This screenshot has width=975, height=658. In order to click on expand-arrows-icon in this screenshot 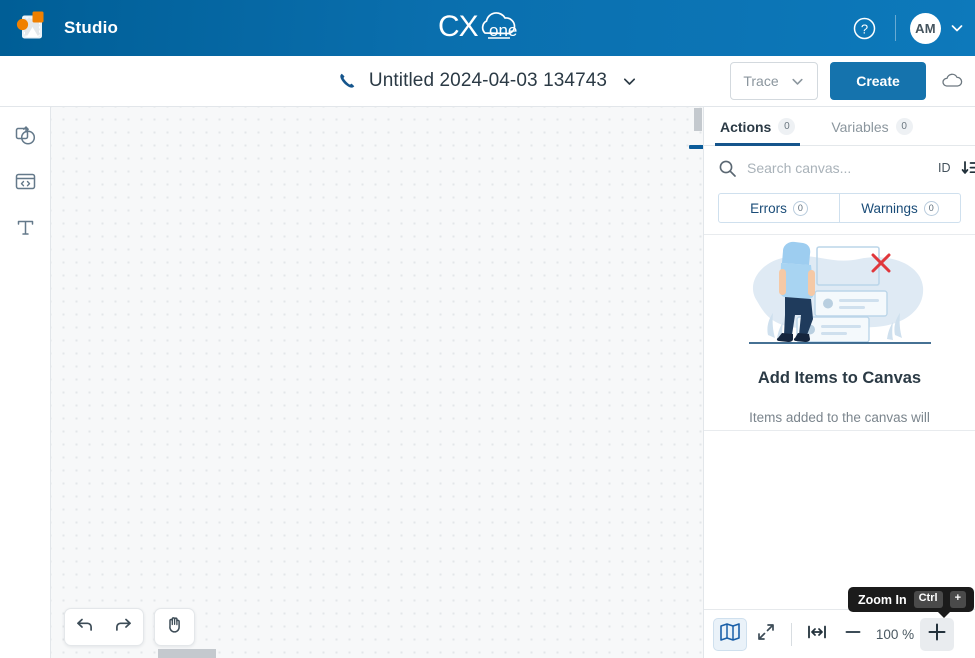, I will do `click(766, 634)`.